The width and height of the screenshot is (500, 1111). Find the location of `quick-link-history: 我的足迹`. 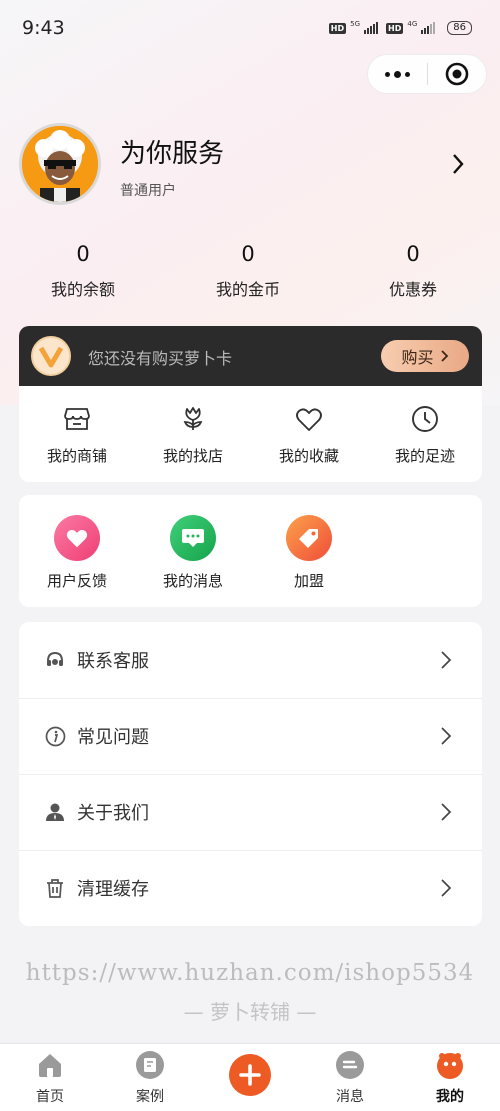

quick-link-history: 我的足迹 is located at coordinates (425, 435).